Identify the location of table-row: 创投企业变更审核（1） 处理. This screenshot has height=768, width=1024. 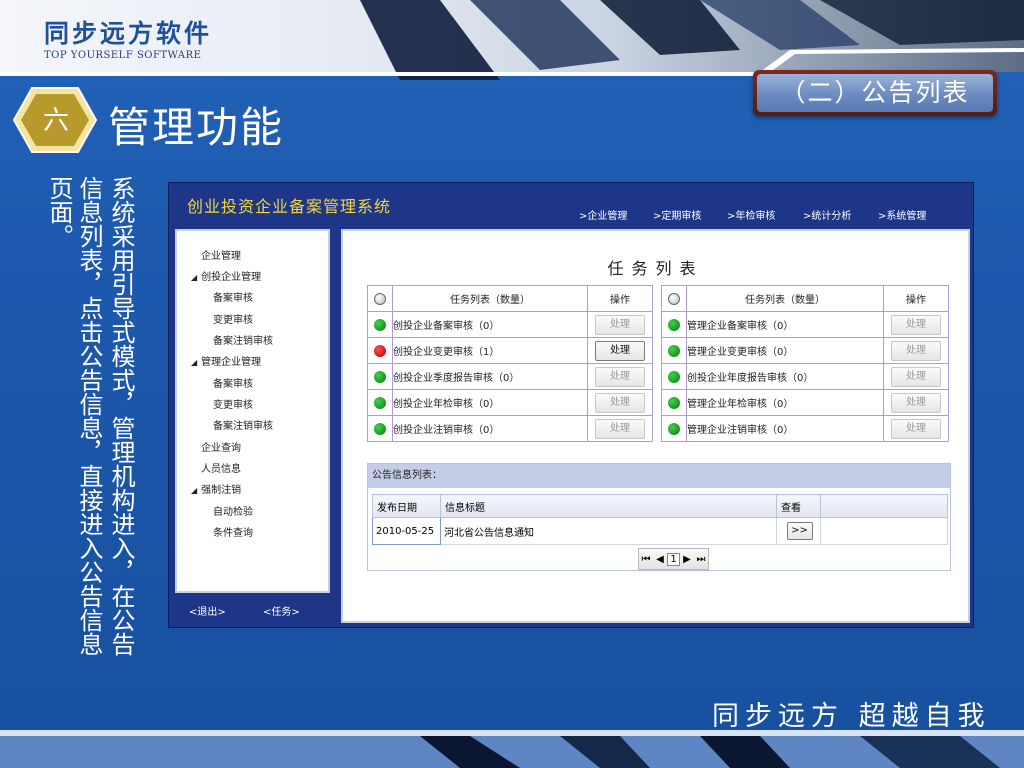
(510, 350).